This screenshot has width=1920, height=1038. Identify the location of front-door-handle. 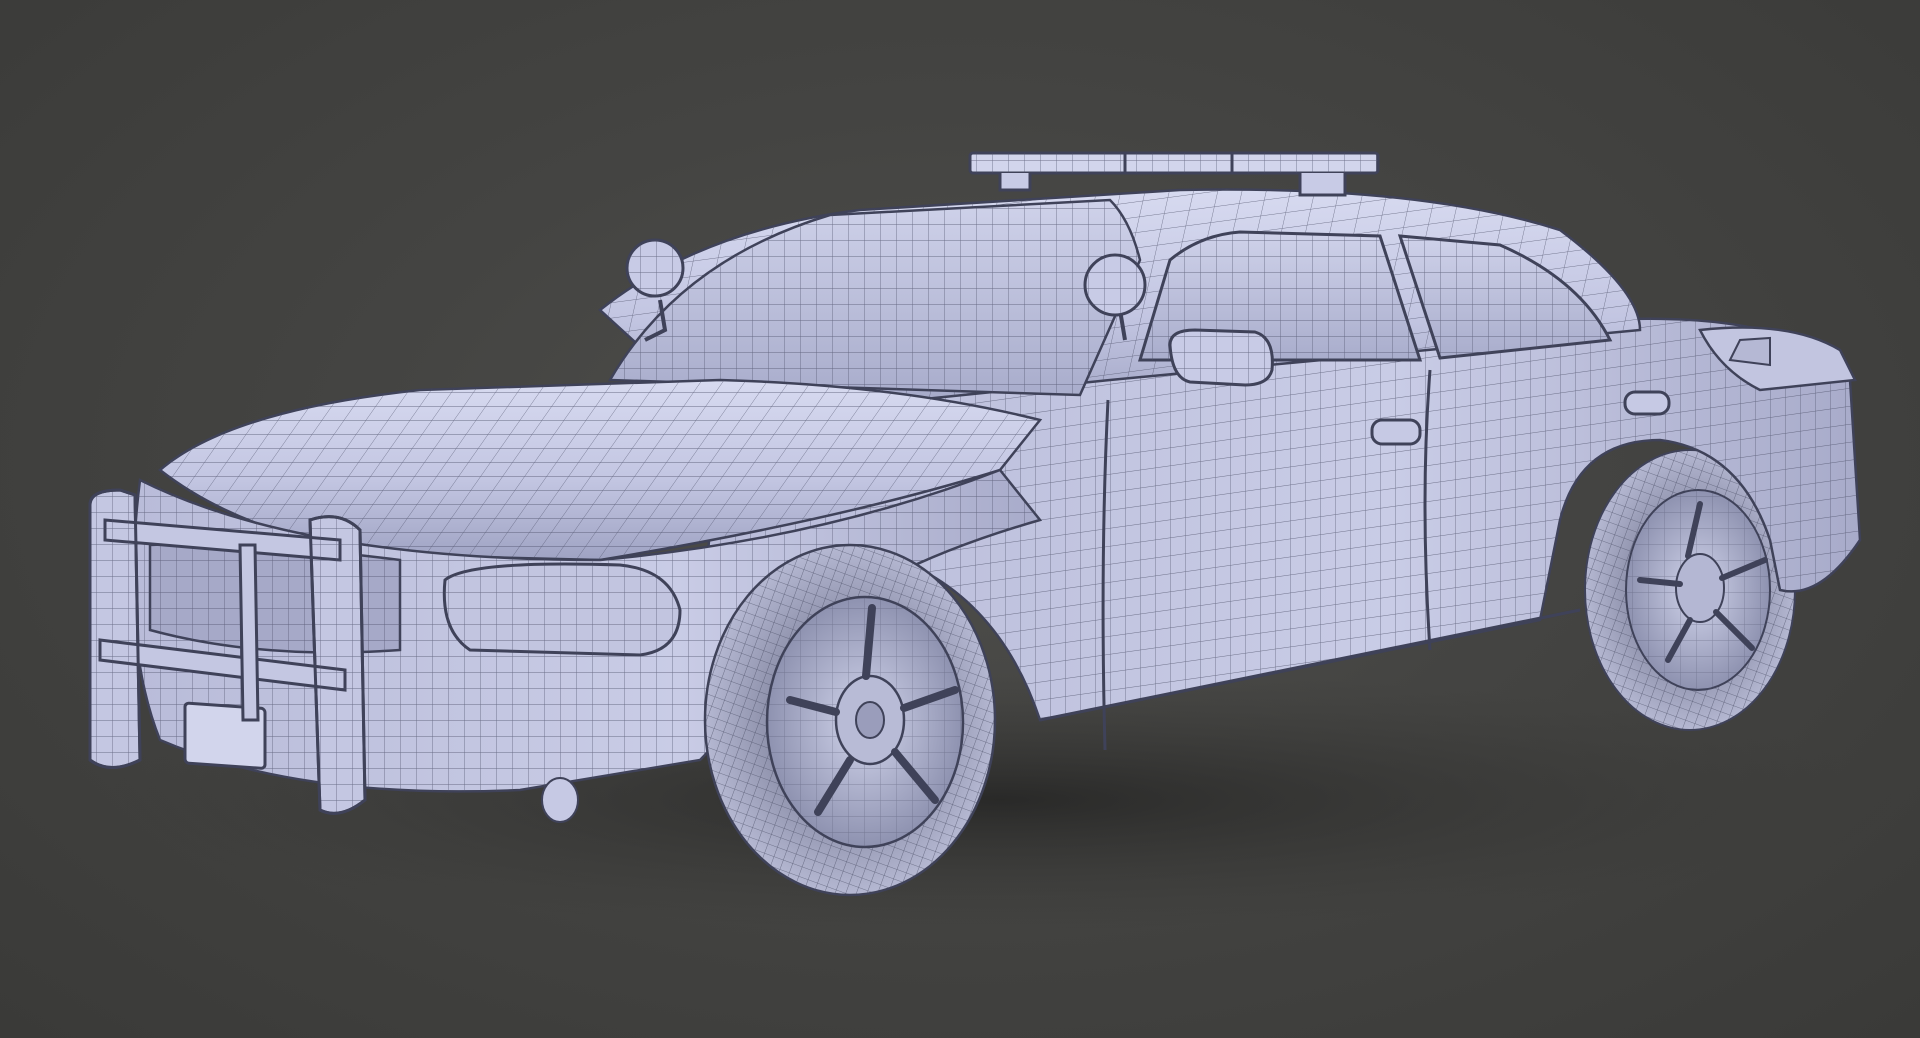
(1396, 432).